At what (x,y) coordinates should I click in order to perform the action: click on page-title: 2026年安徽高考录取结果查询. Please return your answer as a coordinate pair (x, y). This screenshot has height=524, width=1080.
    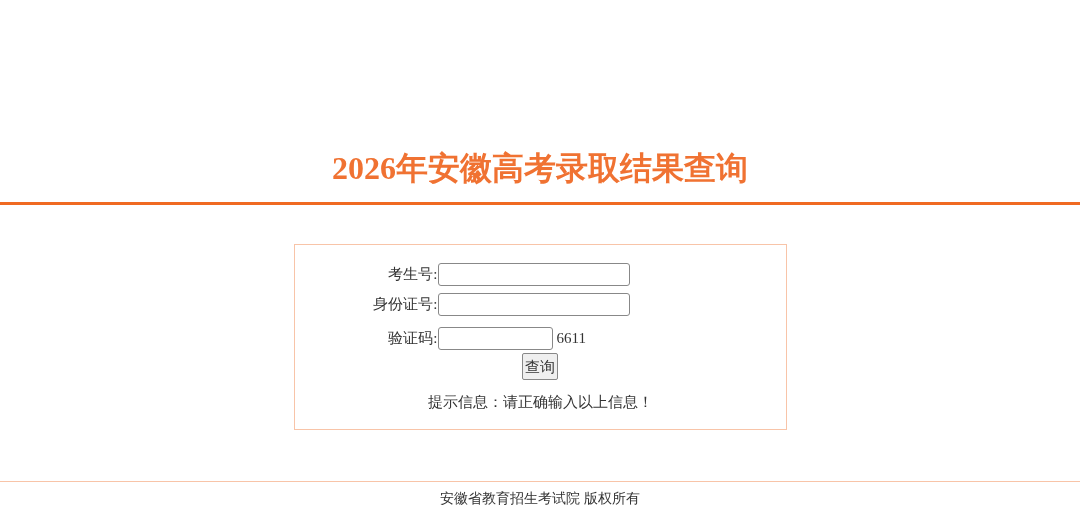
    Looking at the image, I should click on (540, 168).